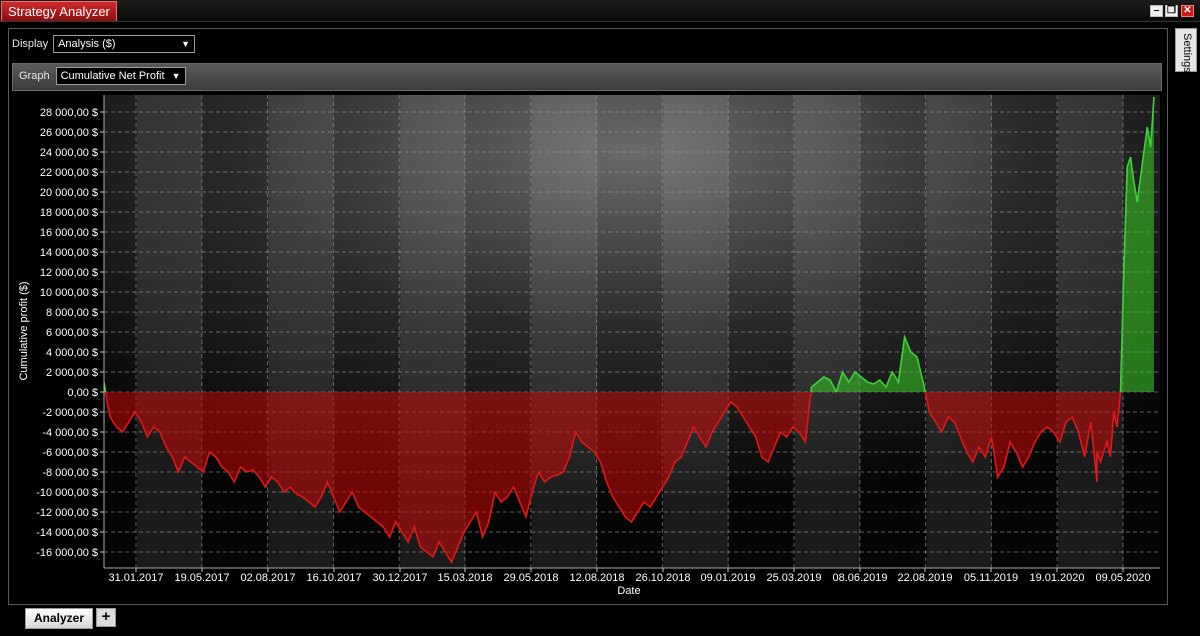 The height and width of the screenshot is (636, 1200). I want to click on y-tick-label: -8 000,00 $, so click(70, 473).